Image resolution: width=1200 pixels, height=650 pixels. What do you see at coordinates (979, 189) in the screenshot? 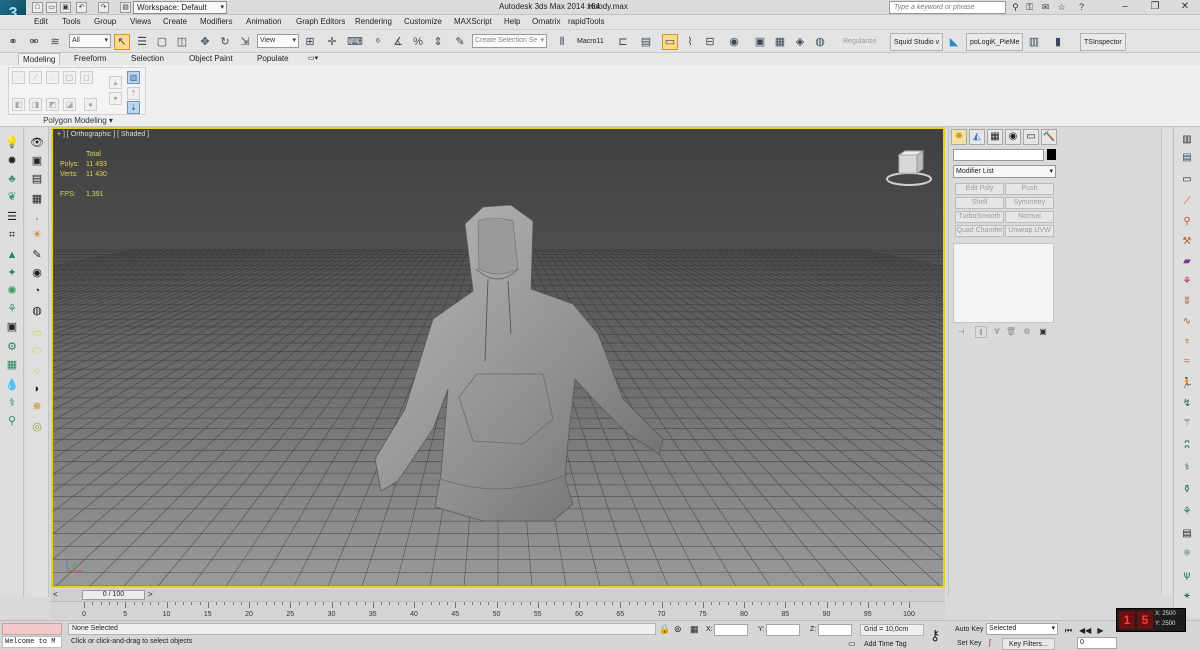
I see `edit-poly-button: Edit Poly` at bounding box center [979, 189].